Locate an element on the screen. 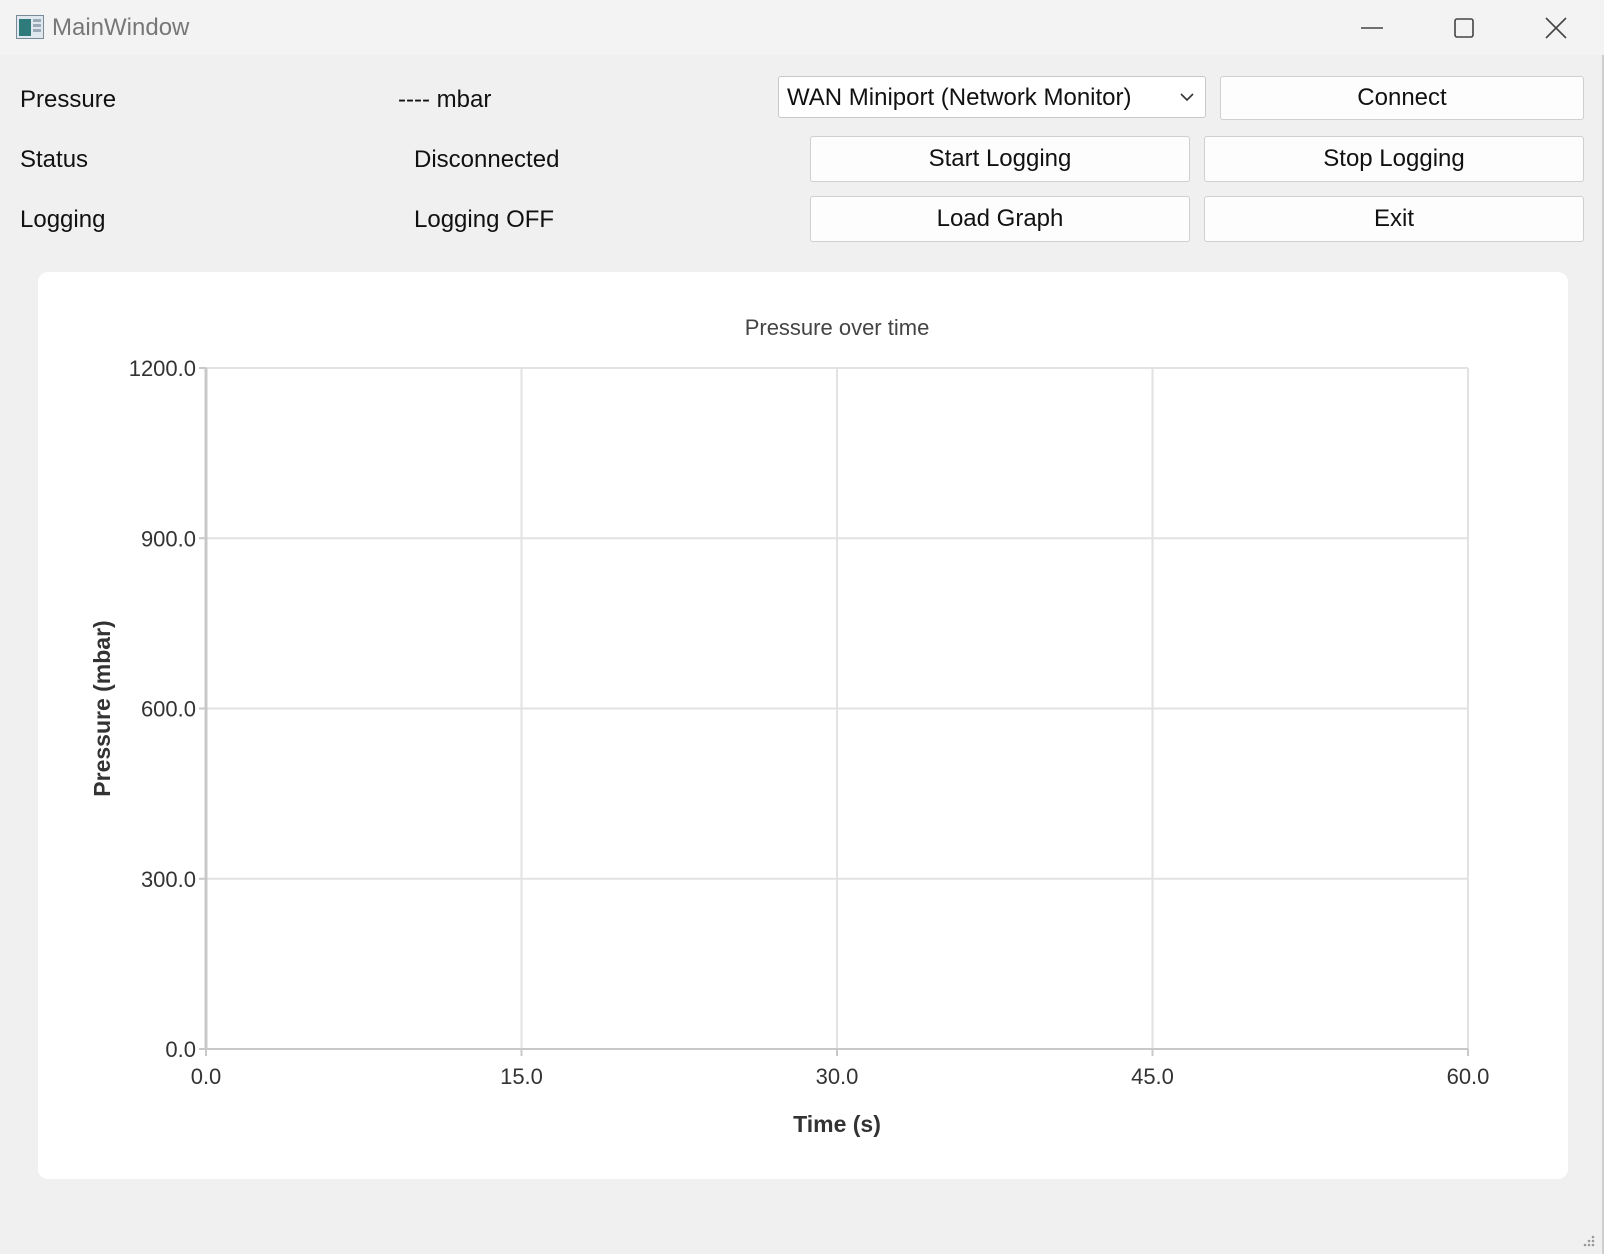 The image size is (1604, 1254). connect-button: Connect is located at coordinates (1402, 98).